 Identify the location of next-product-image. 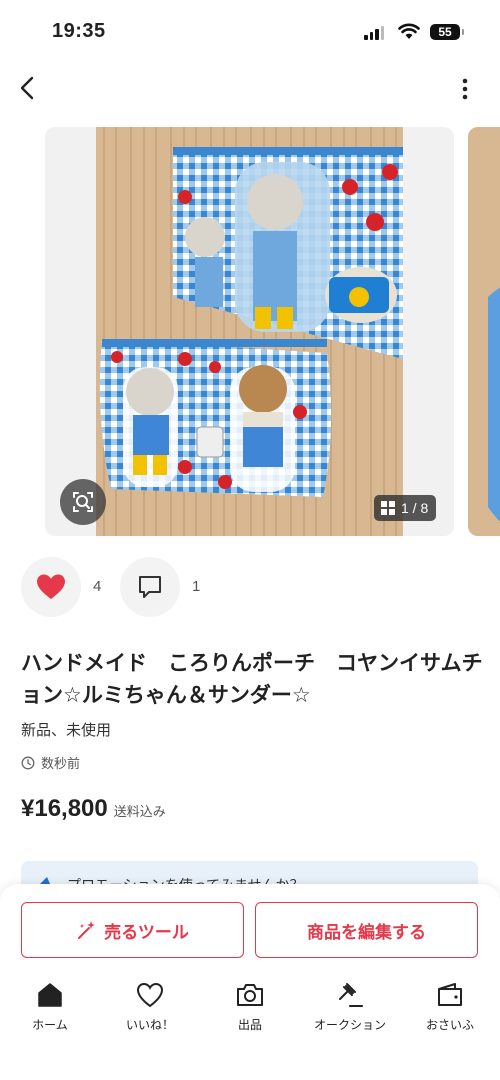
(484, 331).